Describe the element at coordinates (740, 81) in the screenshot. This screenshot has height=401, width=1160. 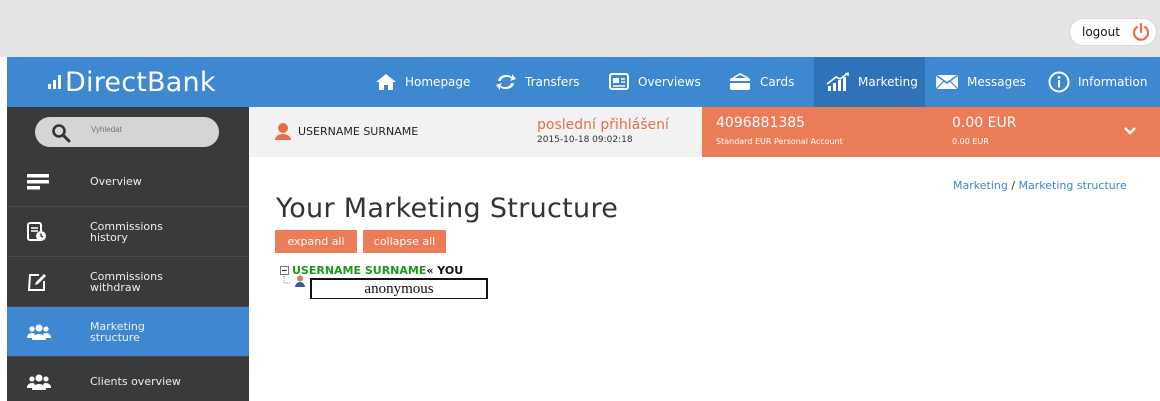
I see `cards-icon` at that location.